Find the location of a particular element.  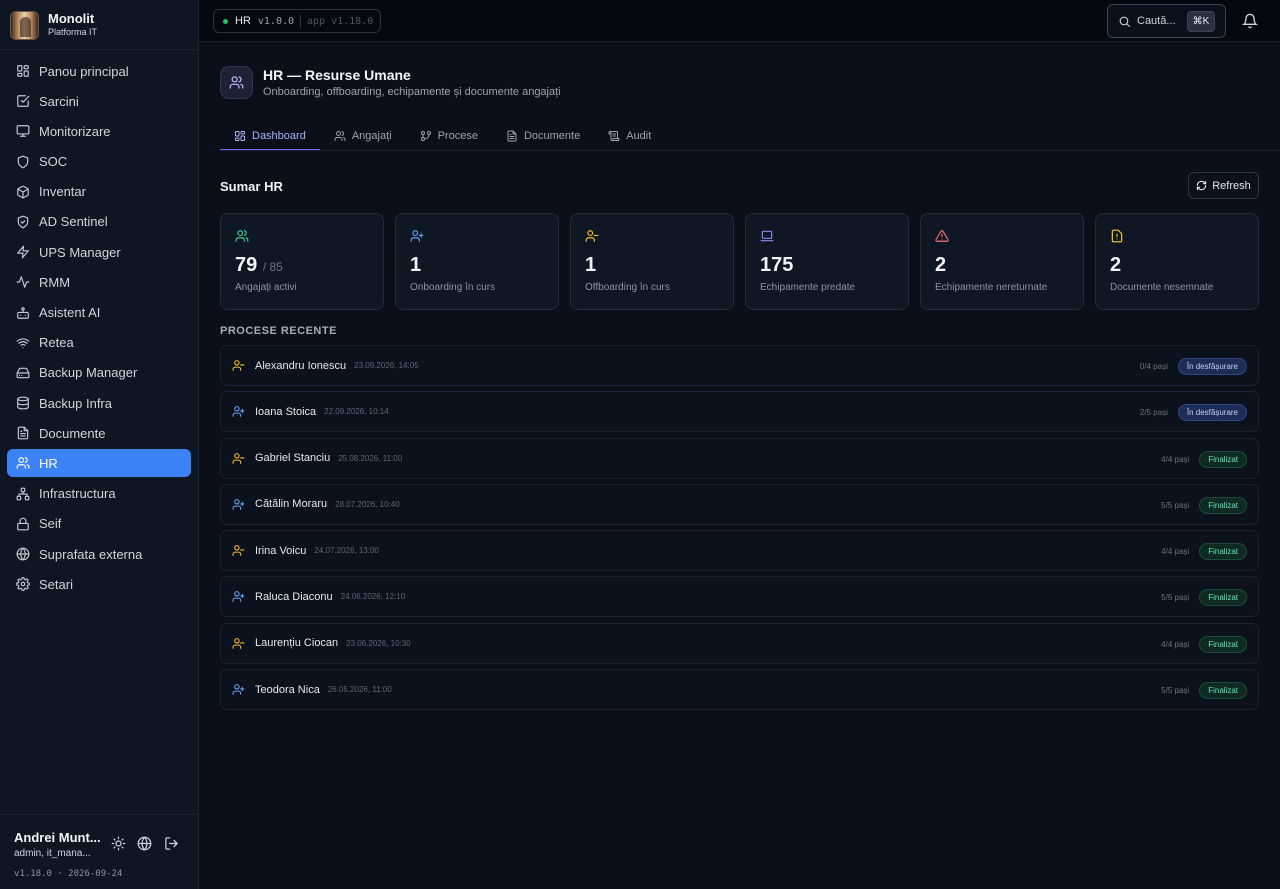

search-button: Caută... ⌘K is located at coordinates (1166, 21).